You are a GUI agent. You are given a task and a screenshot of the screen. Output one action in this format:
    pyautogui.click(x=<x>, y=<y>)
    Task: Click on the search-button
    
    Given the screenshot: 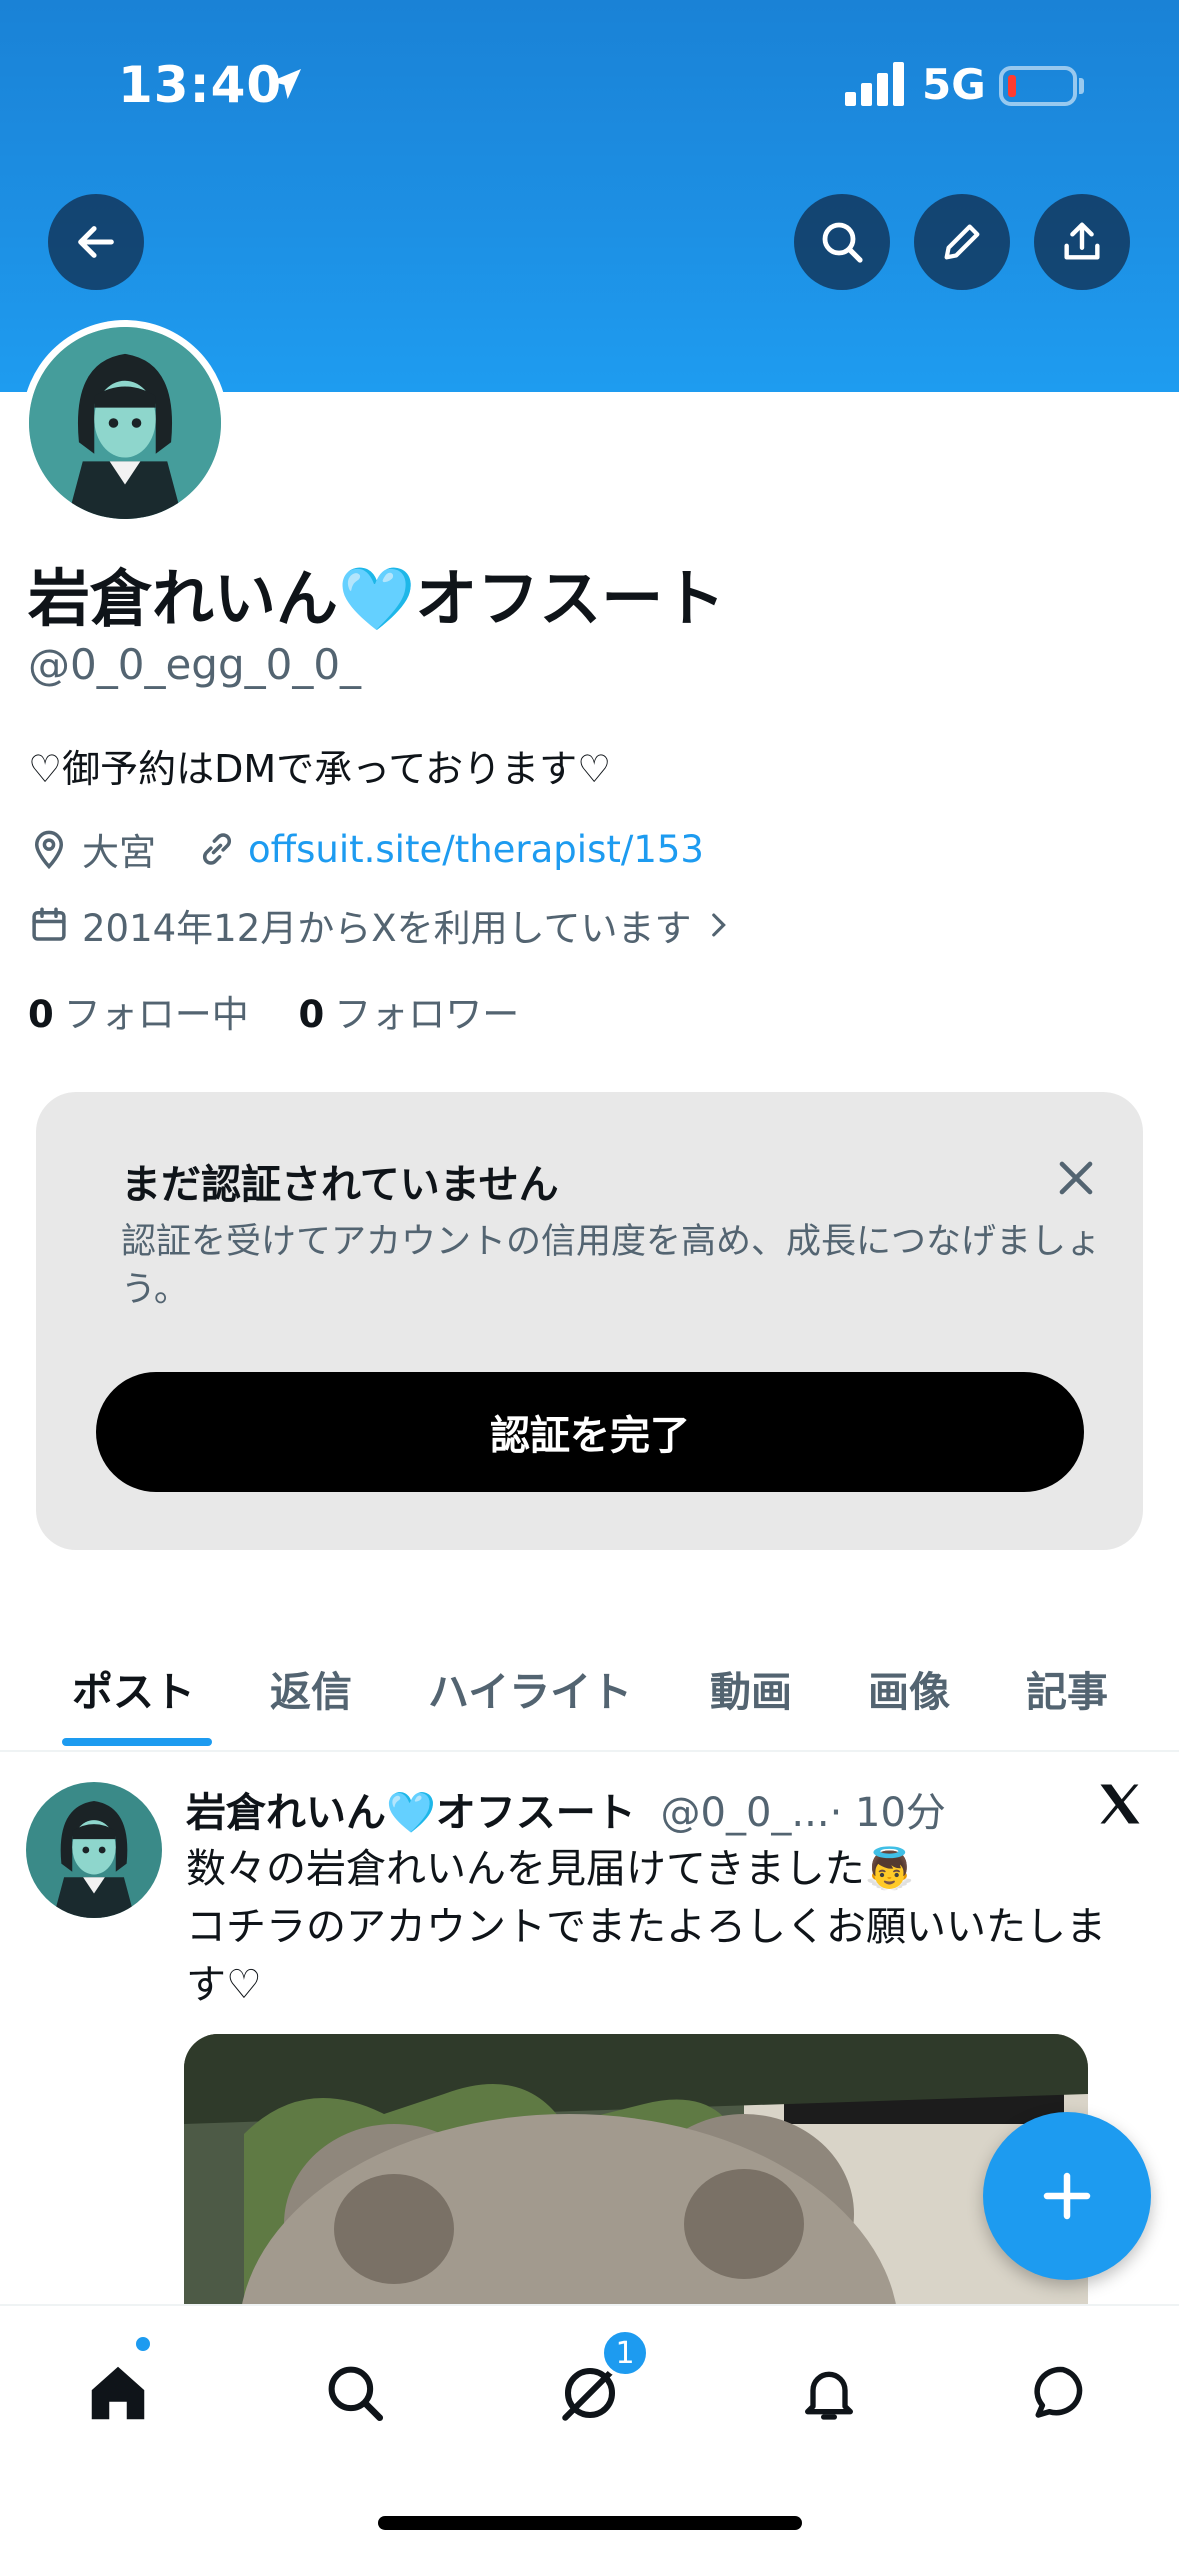 What is the action you would take?
    pyautogui.click(x=842, y=242)
    